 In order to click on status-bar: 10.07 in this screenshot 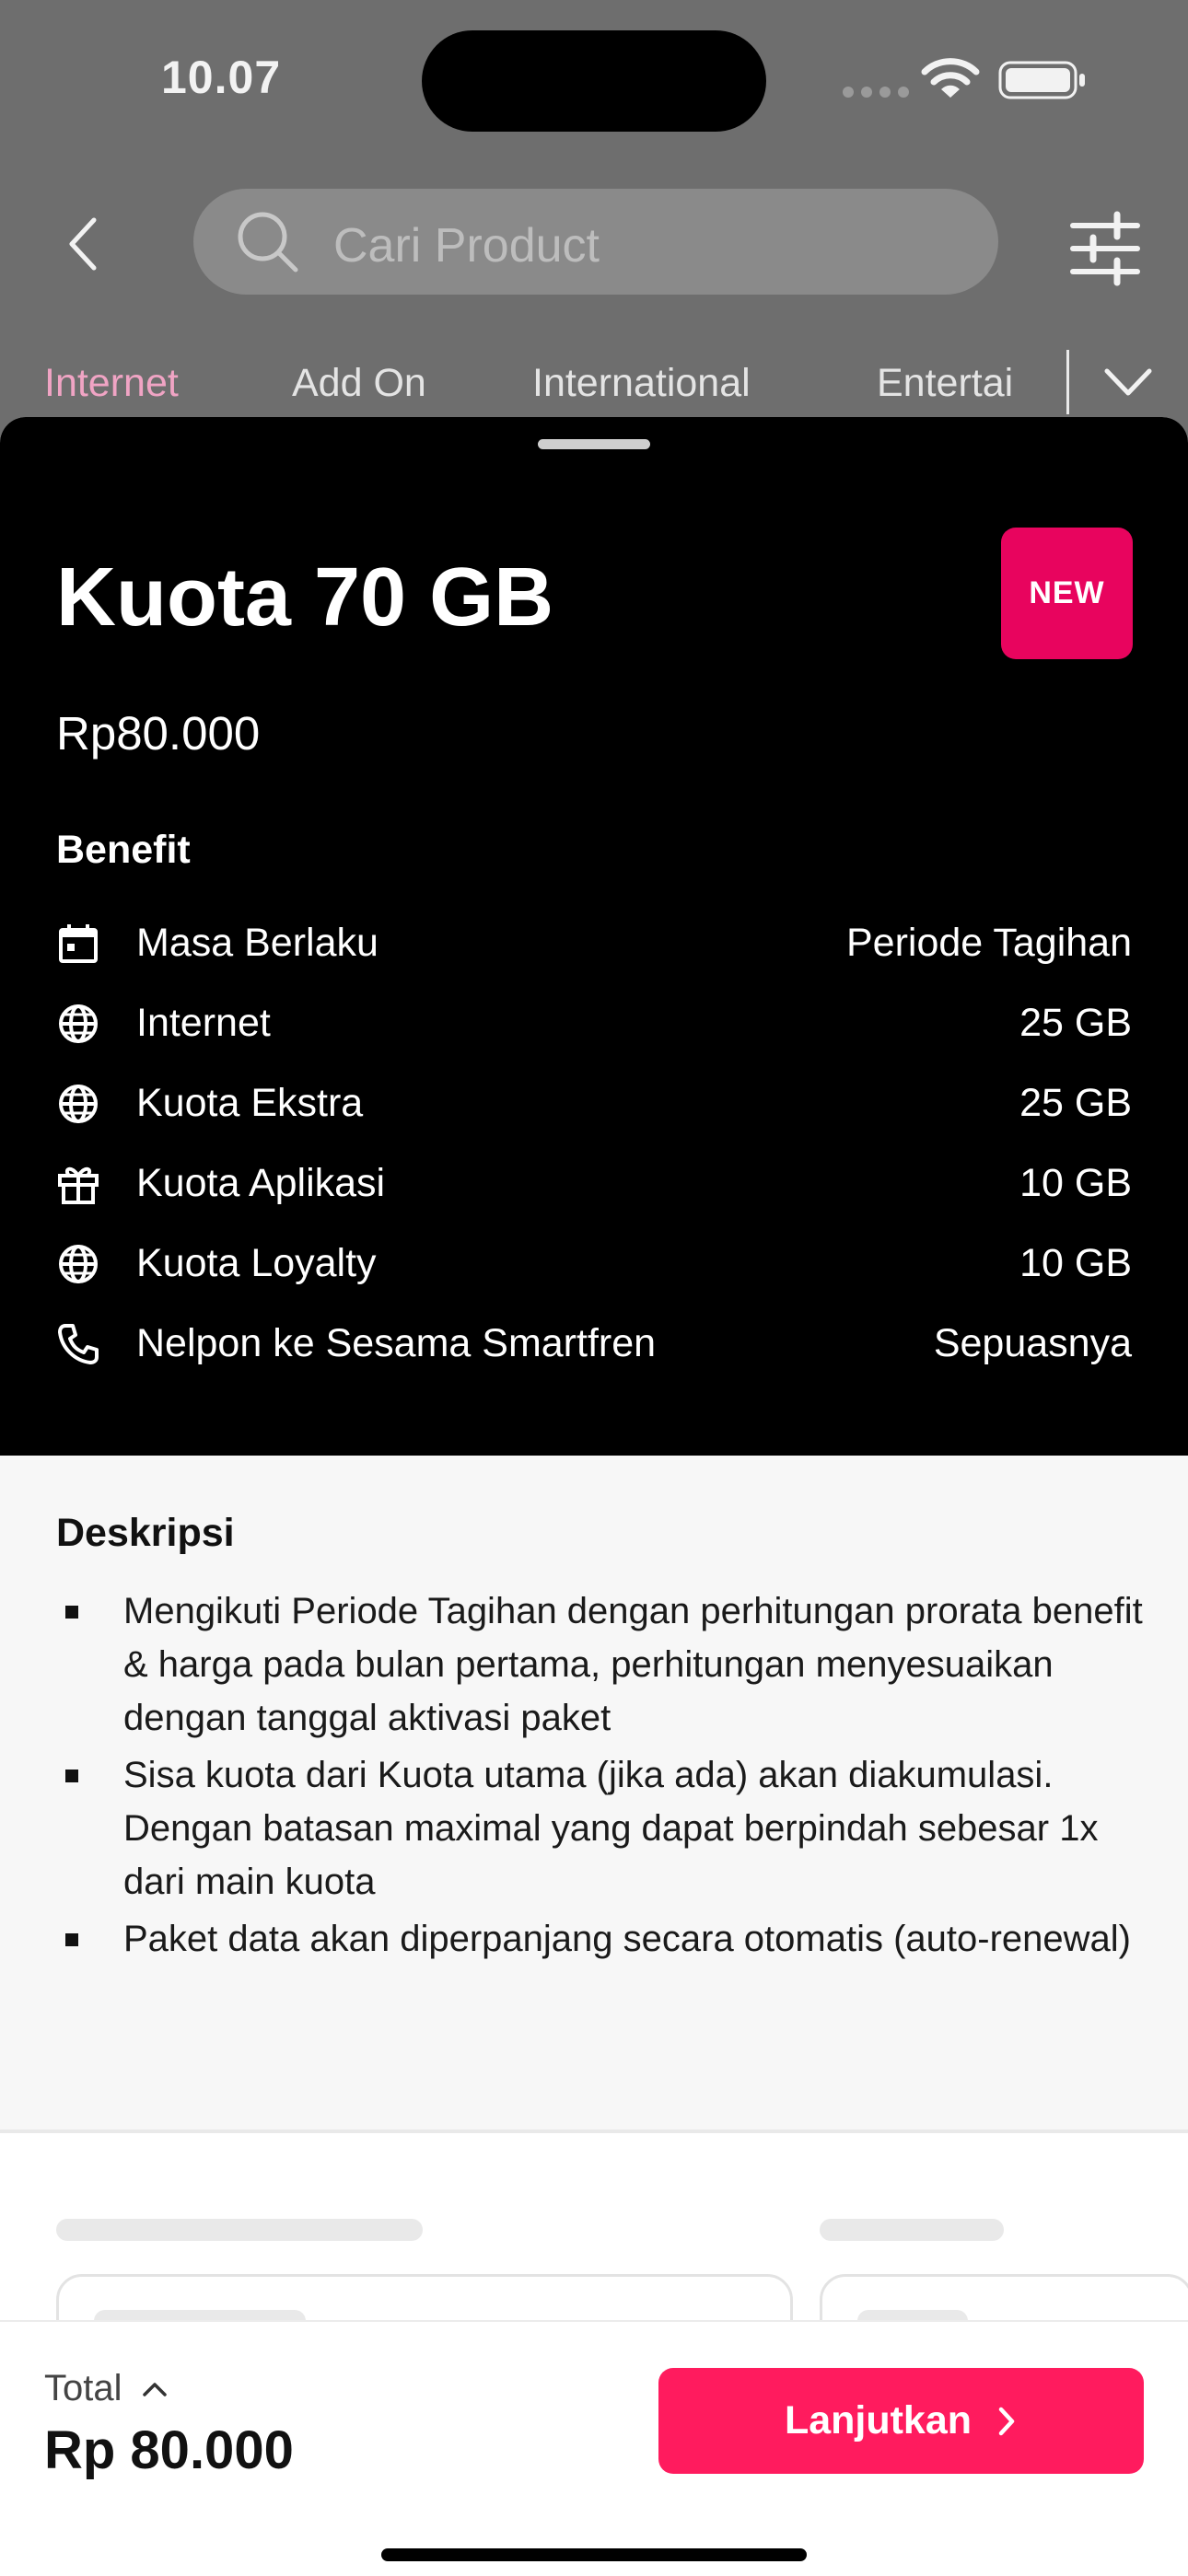, I will do `click(594, 83)`.